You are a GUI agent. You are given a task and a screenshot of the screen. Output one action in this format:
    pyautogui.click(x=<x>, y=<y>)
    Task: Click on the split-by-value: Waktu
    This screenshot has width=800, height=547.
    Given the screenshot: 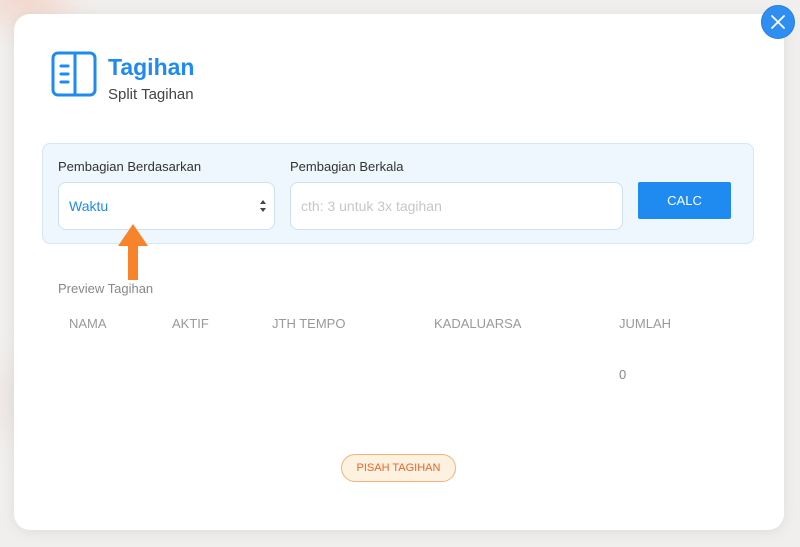 What is the action you would take?
    pyautogui.click(x=89, y=206)
    